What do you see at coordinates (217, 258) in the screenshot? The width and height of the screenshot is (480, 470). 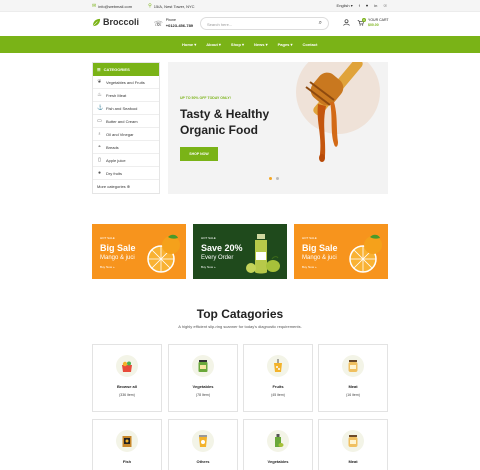 I see `promo-subtitle: Every Order` at bounding box center [217, 258].